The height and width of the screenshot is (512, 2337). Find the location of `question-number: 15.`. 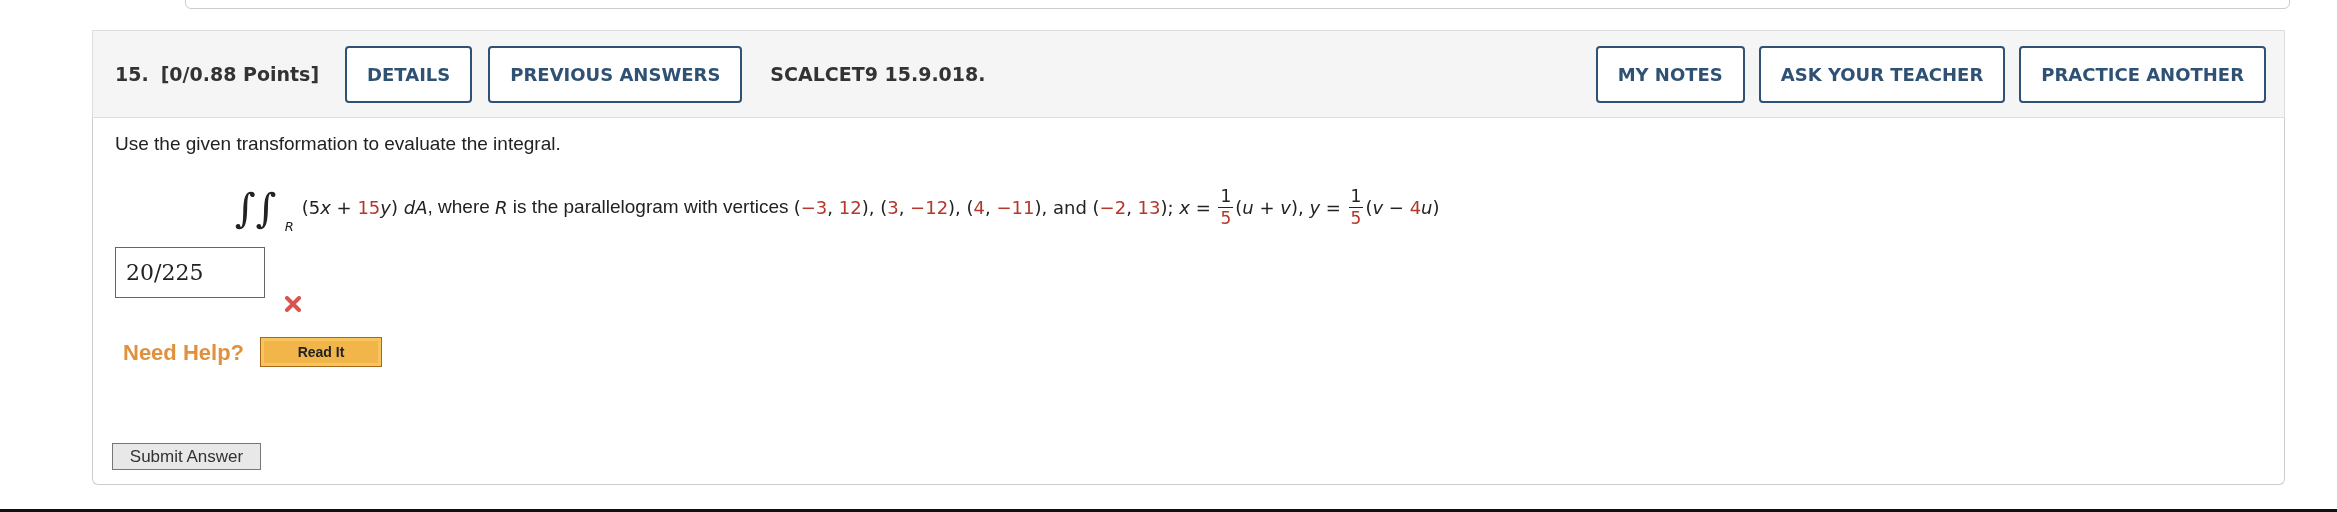

question-number: 15. is located at coordinates (132, 74).